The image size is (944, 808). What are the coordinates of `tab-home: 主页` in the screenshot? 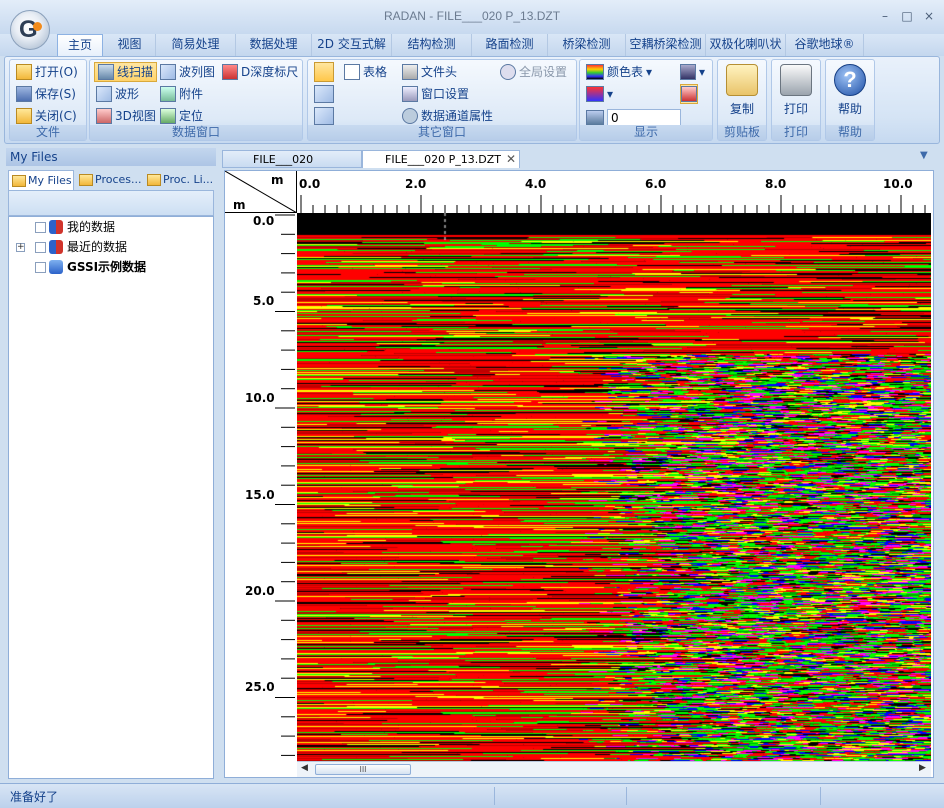 It's located at (80, 45).